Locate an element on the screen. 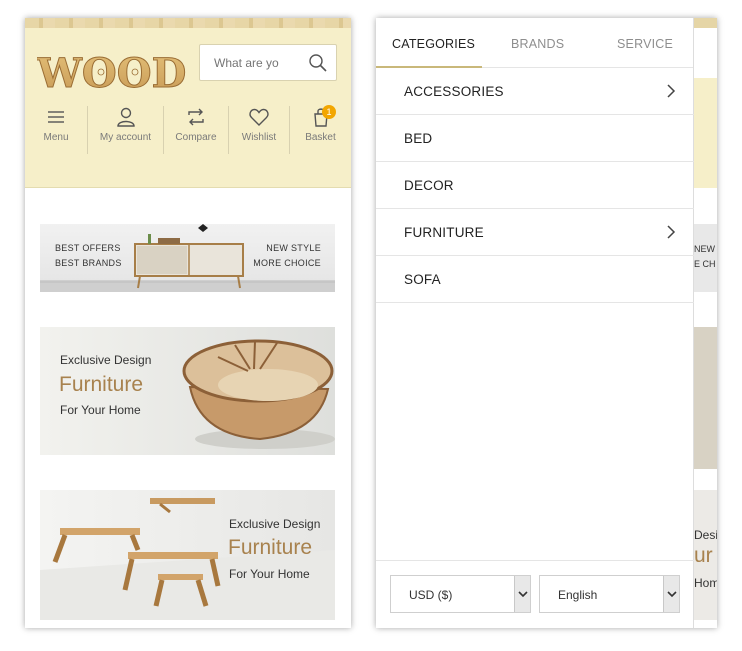 This screenshot has width=742, height=651. nav-wishlist: Wishlist is located at coordinates (259, 125).